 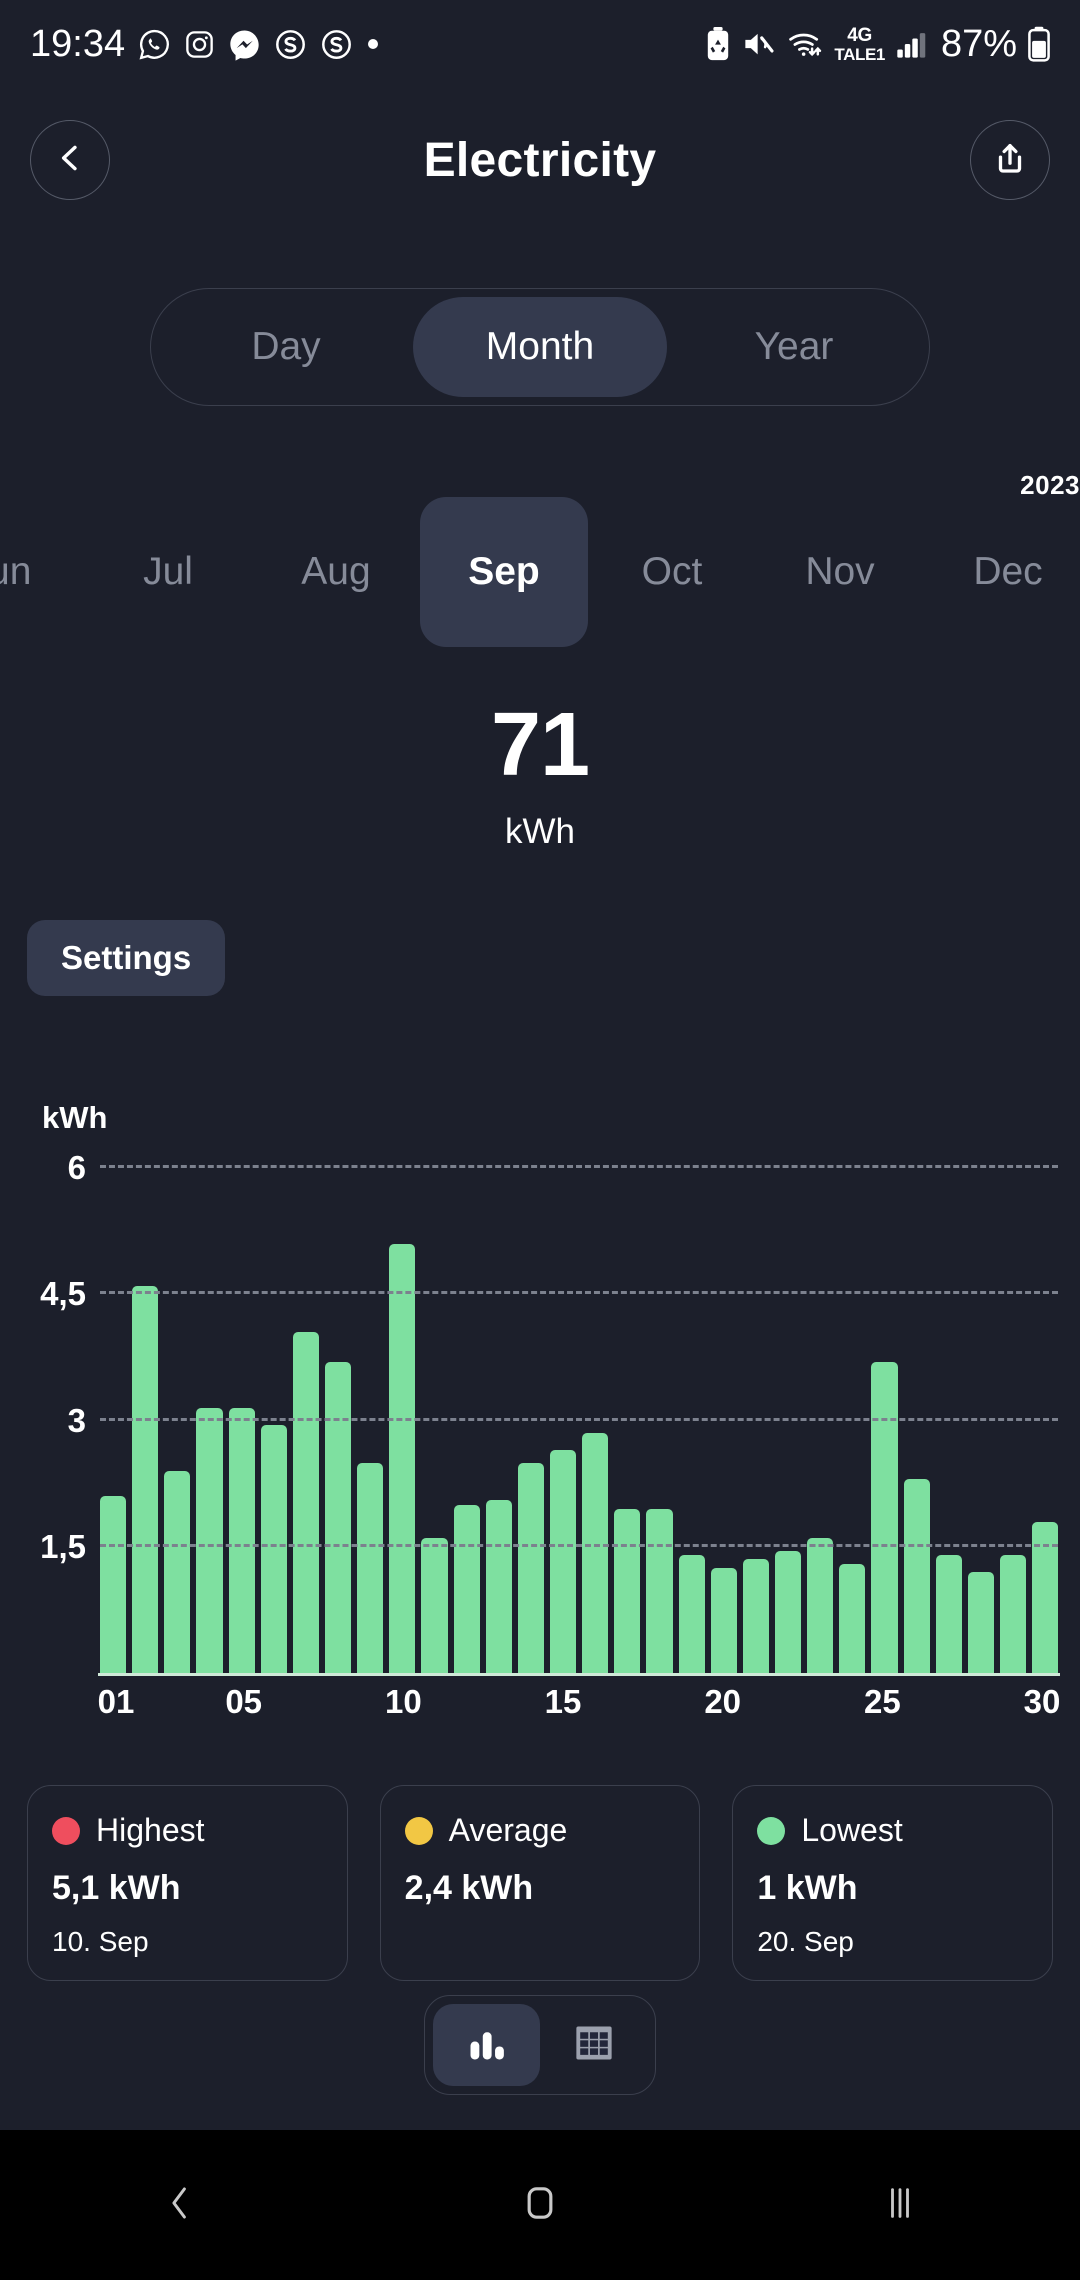 What do you see at coordinates (154, 44) in the screenshot?
I see `whatsapp-icon` at bounding box center [154, 44].